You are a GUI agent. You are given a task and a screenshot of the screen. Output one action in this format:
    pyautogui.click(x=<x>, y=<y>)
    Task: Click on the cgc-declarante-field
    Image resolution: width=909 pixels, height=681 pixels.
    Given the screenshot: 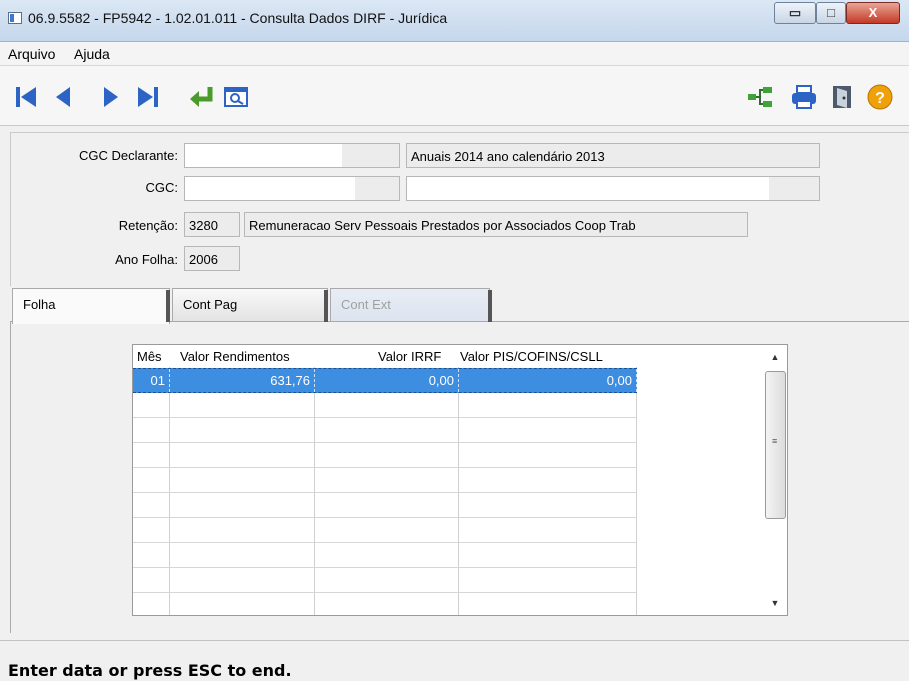 What is the action you would take?
    pyautogui.click(x=292, y=155)
    